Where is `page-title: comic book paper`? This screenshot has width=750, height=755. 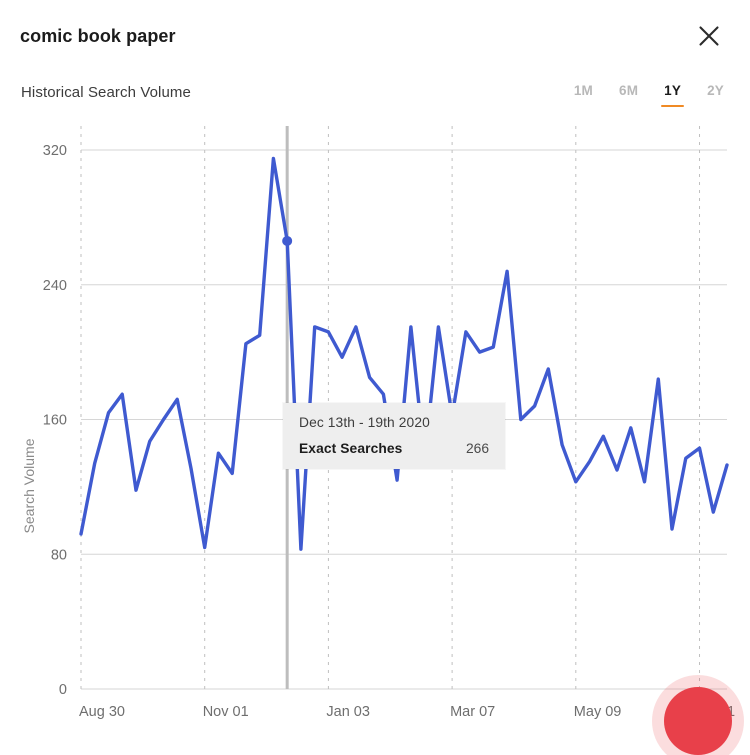
page-title: comic book paper is located at coordinates (98, 35).